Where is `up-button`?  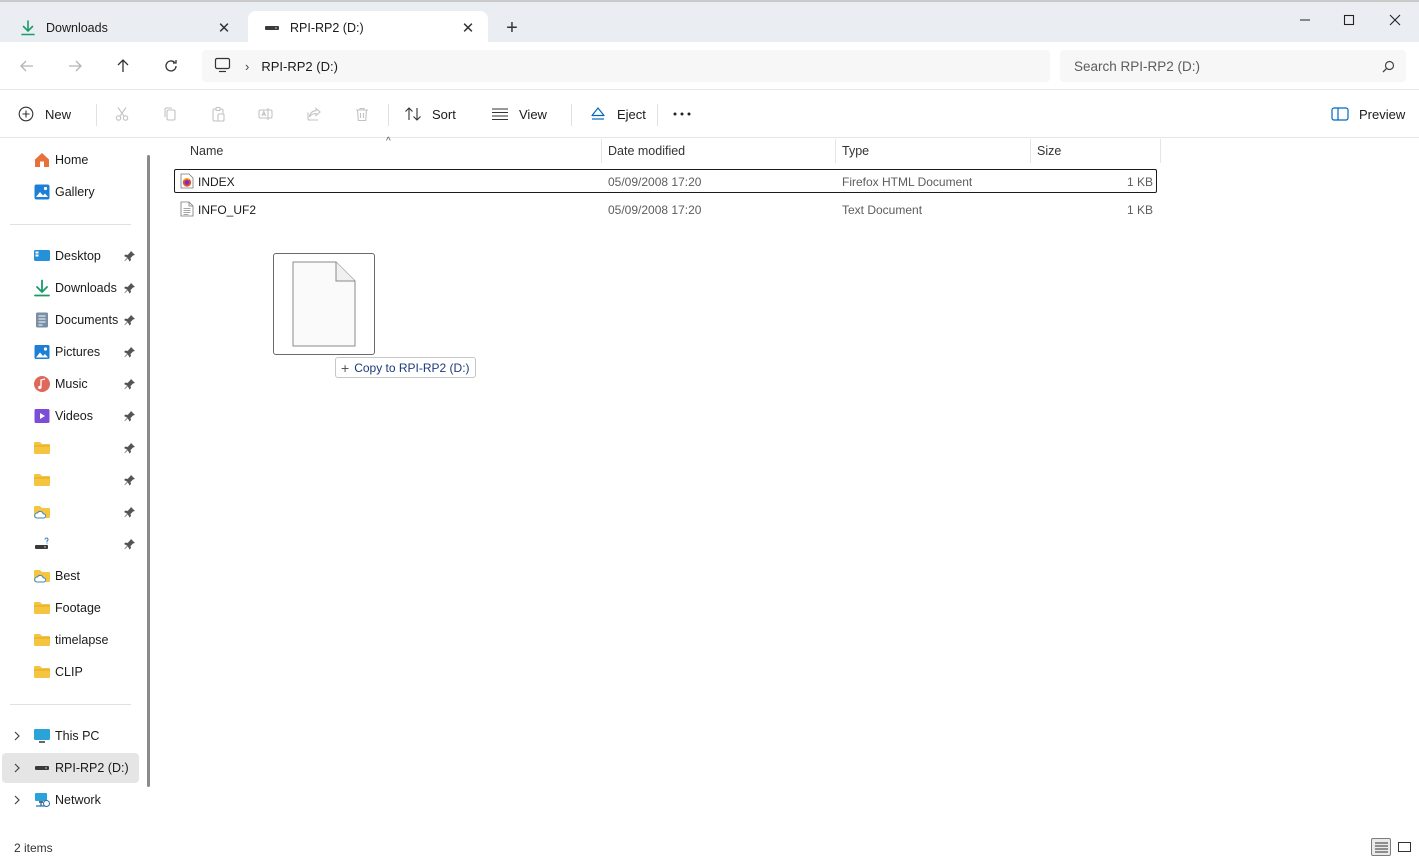 up-button is located at coordinates (123, 66).